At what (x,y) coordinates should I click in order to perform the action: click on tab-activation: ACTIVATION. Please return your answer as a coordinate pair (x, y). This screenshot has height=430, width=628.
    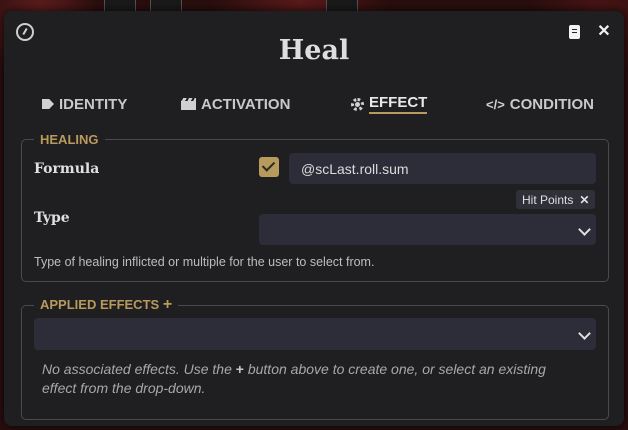
    Looking at the image, I should click on (235, 104).